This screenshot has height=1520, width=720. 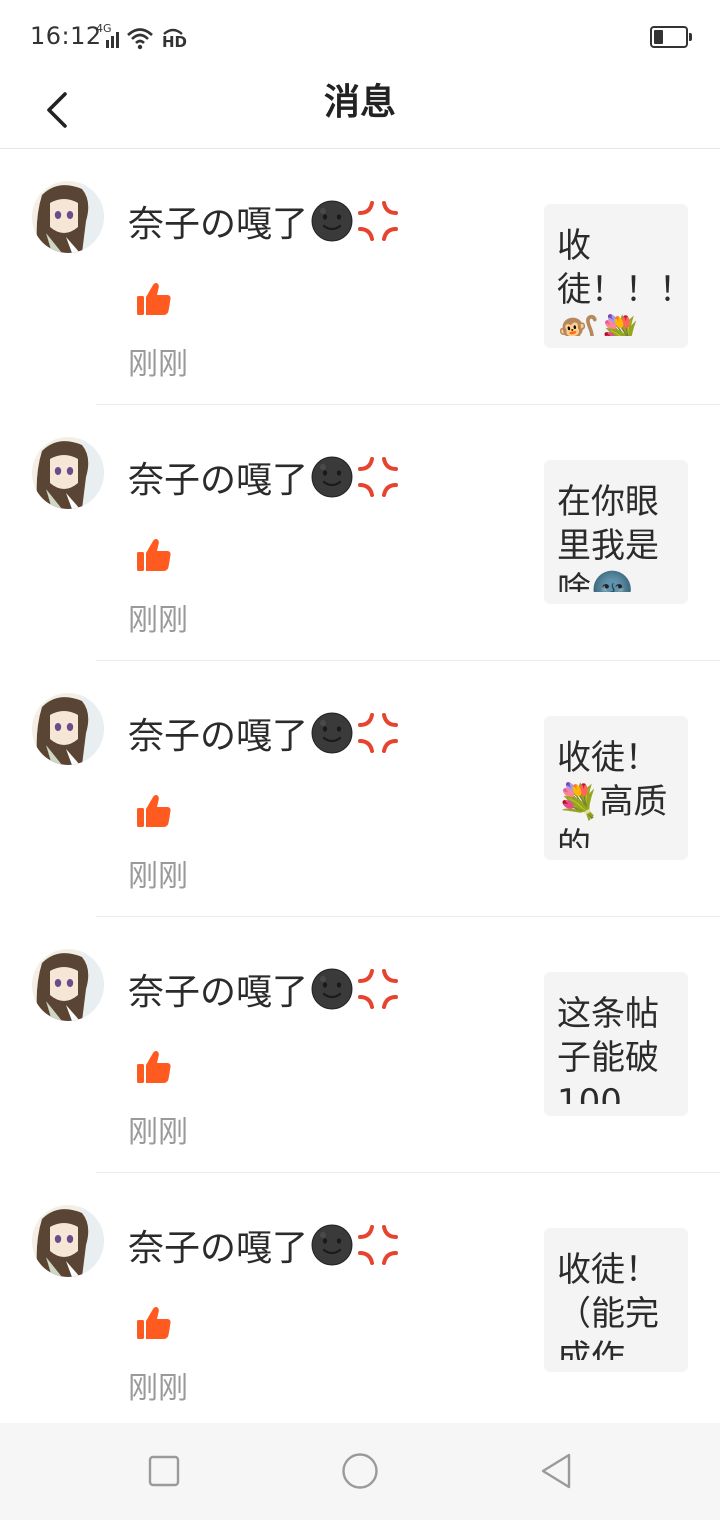 I want to click on battery-icon, so click(x=671, y=37).